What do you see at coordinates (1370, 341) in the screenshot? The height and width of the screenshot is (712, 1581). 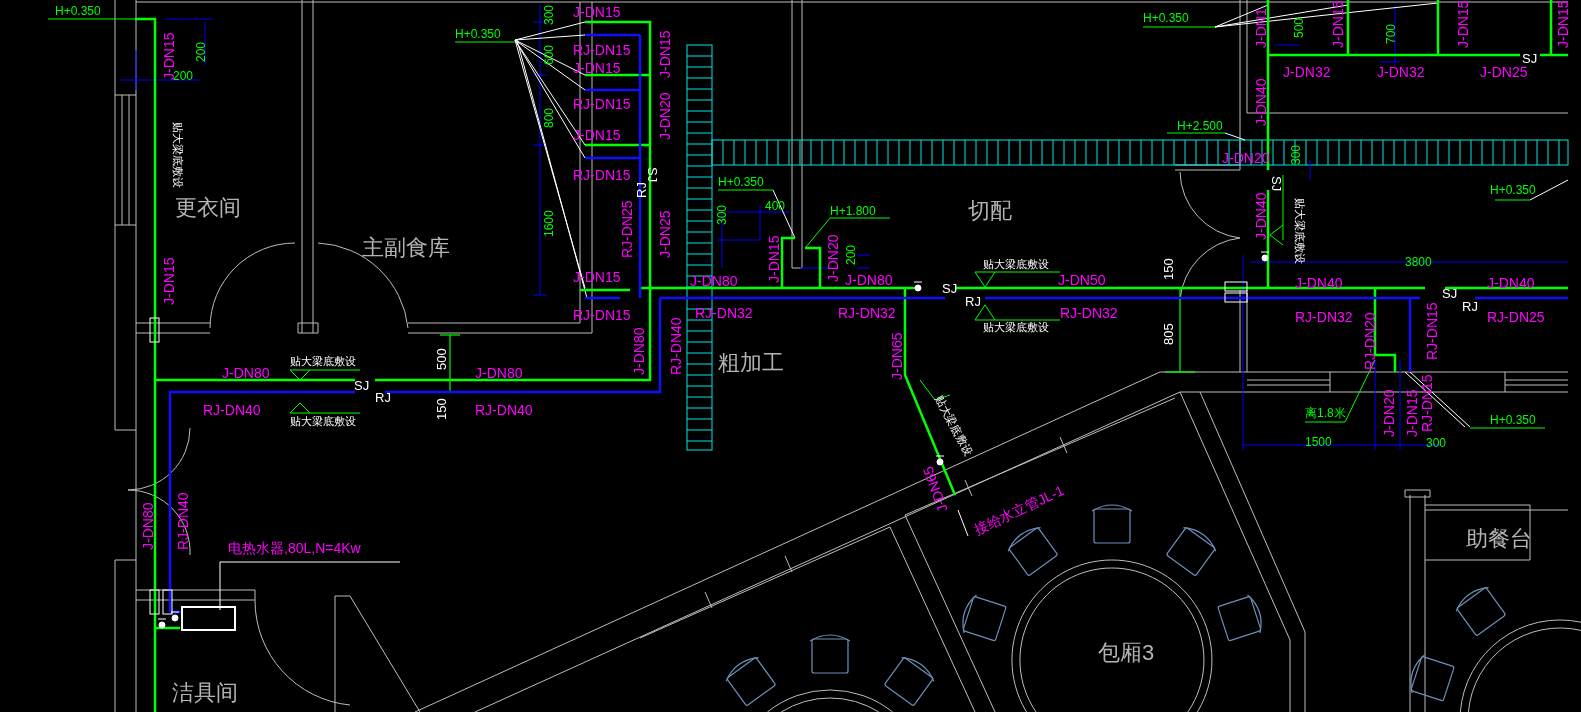 I see `pipe-size-label: RJ-DN20` at bounding box center [1370, 341].